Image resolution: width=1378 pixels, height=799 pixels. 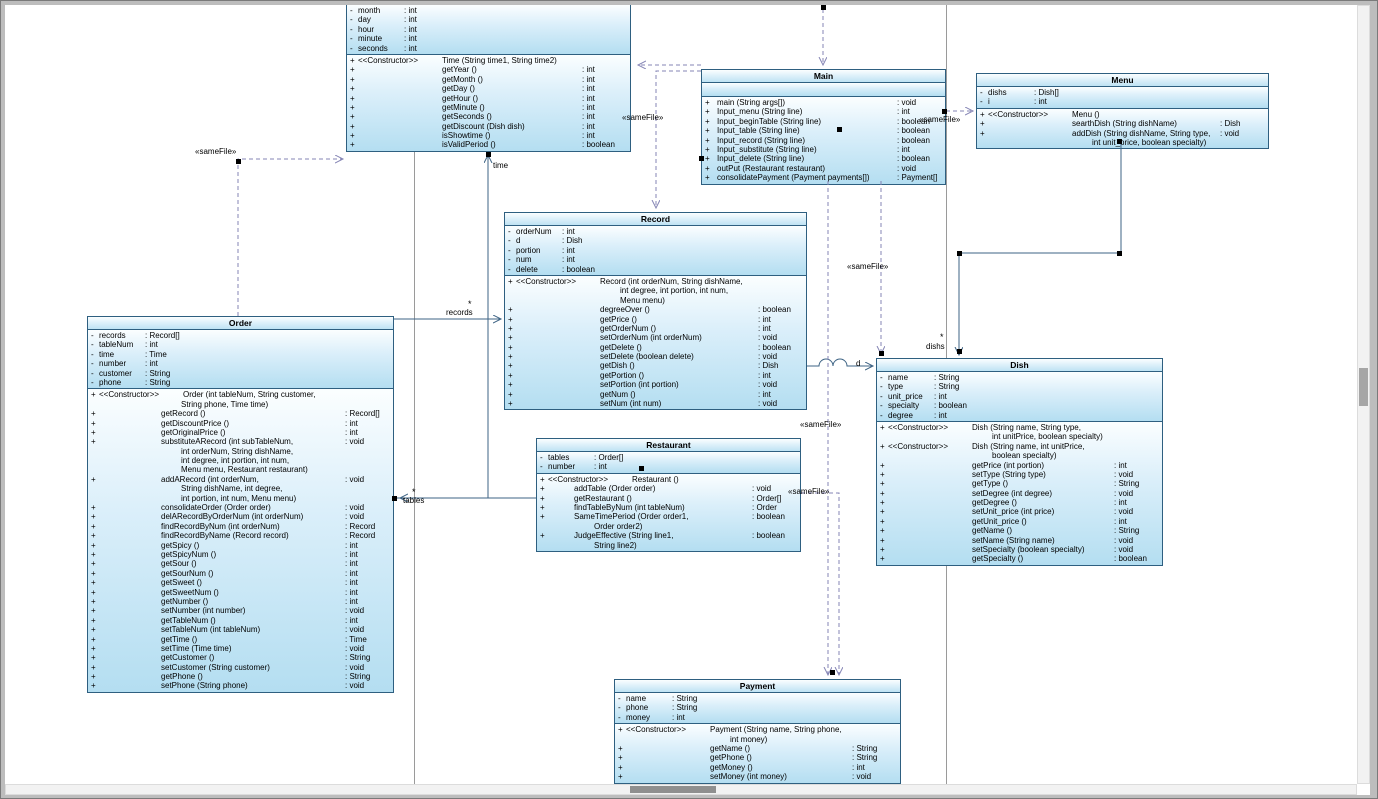 I want to click on vertical-scrollbar-thumb, so click(x=1363, y=387).